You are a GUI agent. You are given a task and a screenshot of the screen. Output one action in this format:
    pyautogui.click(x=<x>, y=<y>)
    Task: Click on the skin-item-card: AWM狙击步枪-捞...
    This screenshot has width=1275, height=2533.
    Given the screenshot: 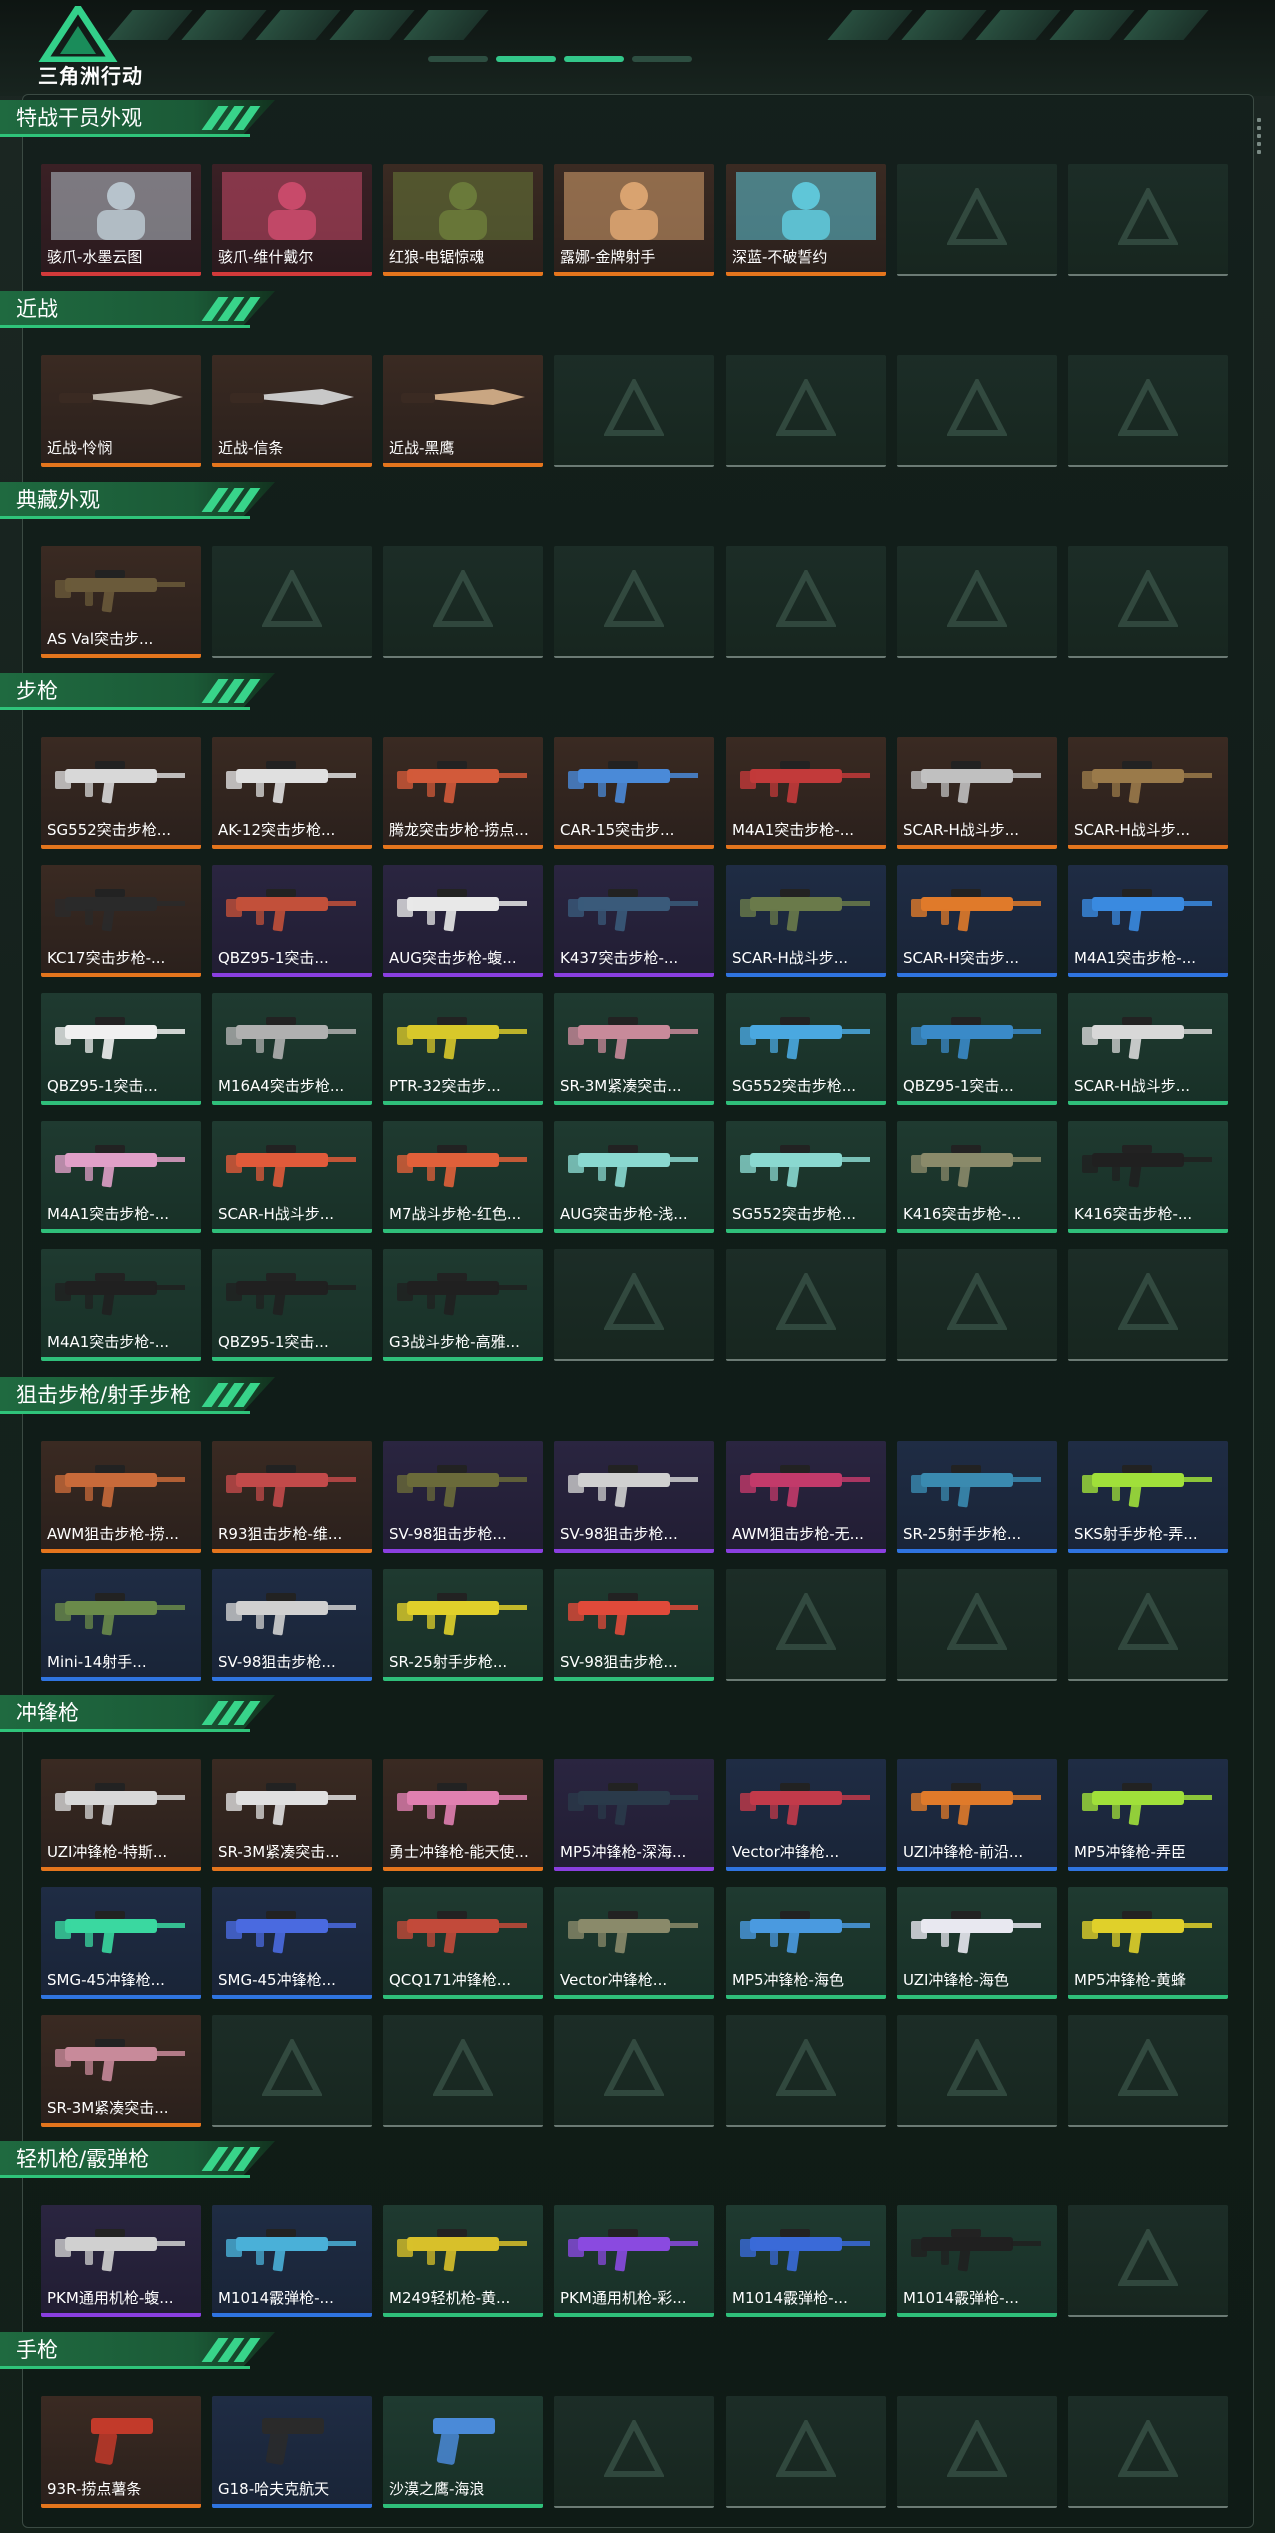 What is the action you would take?
    pyautogui.click(x=121, y=1497)
    